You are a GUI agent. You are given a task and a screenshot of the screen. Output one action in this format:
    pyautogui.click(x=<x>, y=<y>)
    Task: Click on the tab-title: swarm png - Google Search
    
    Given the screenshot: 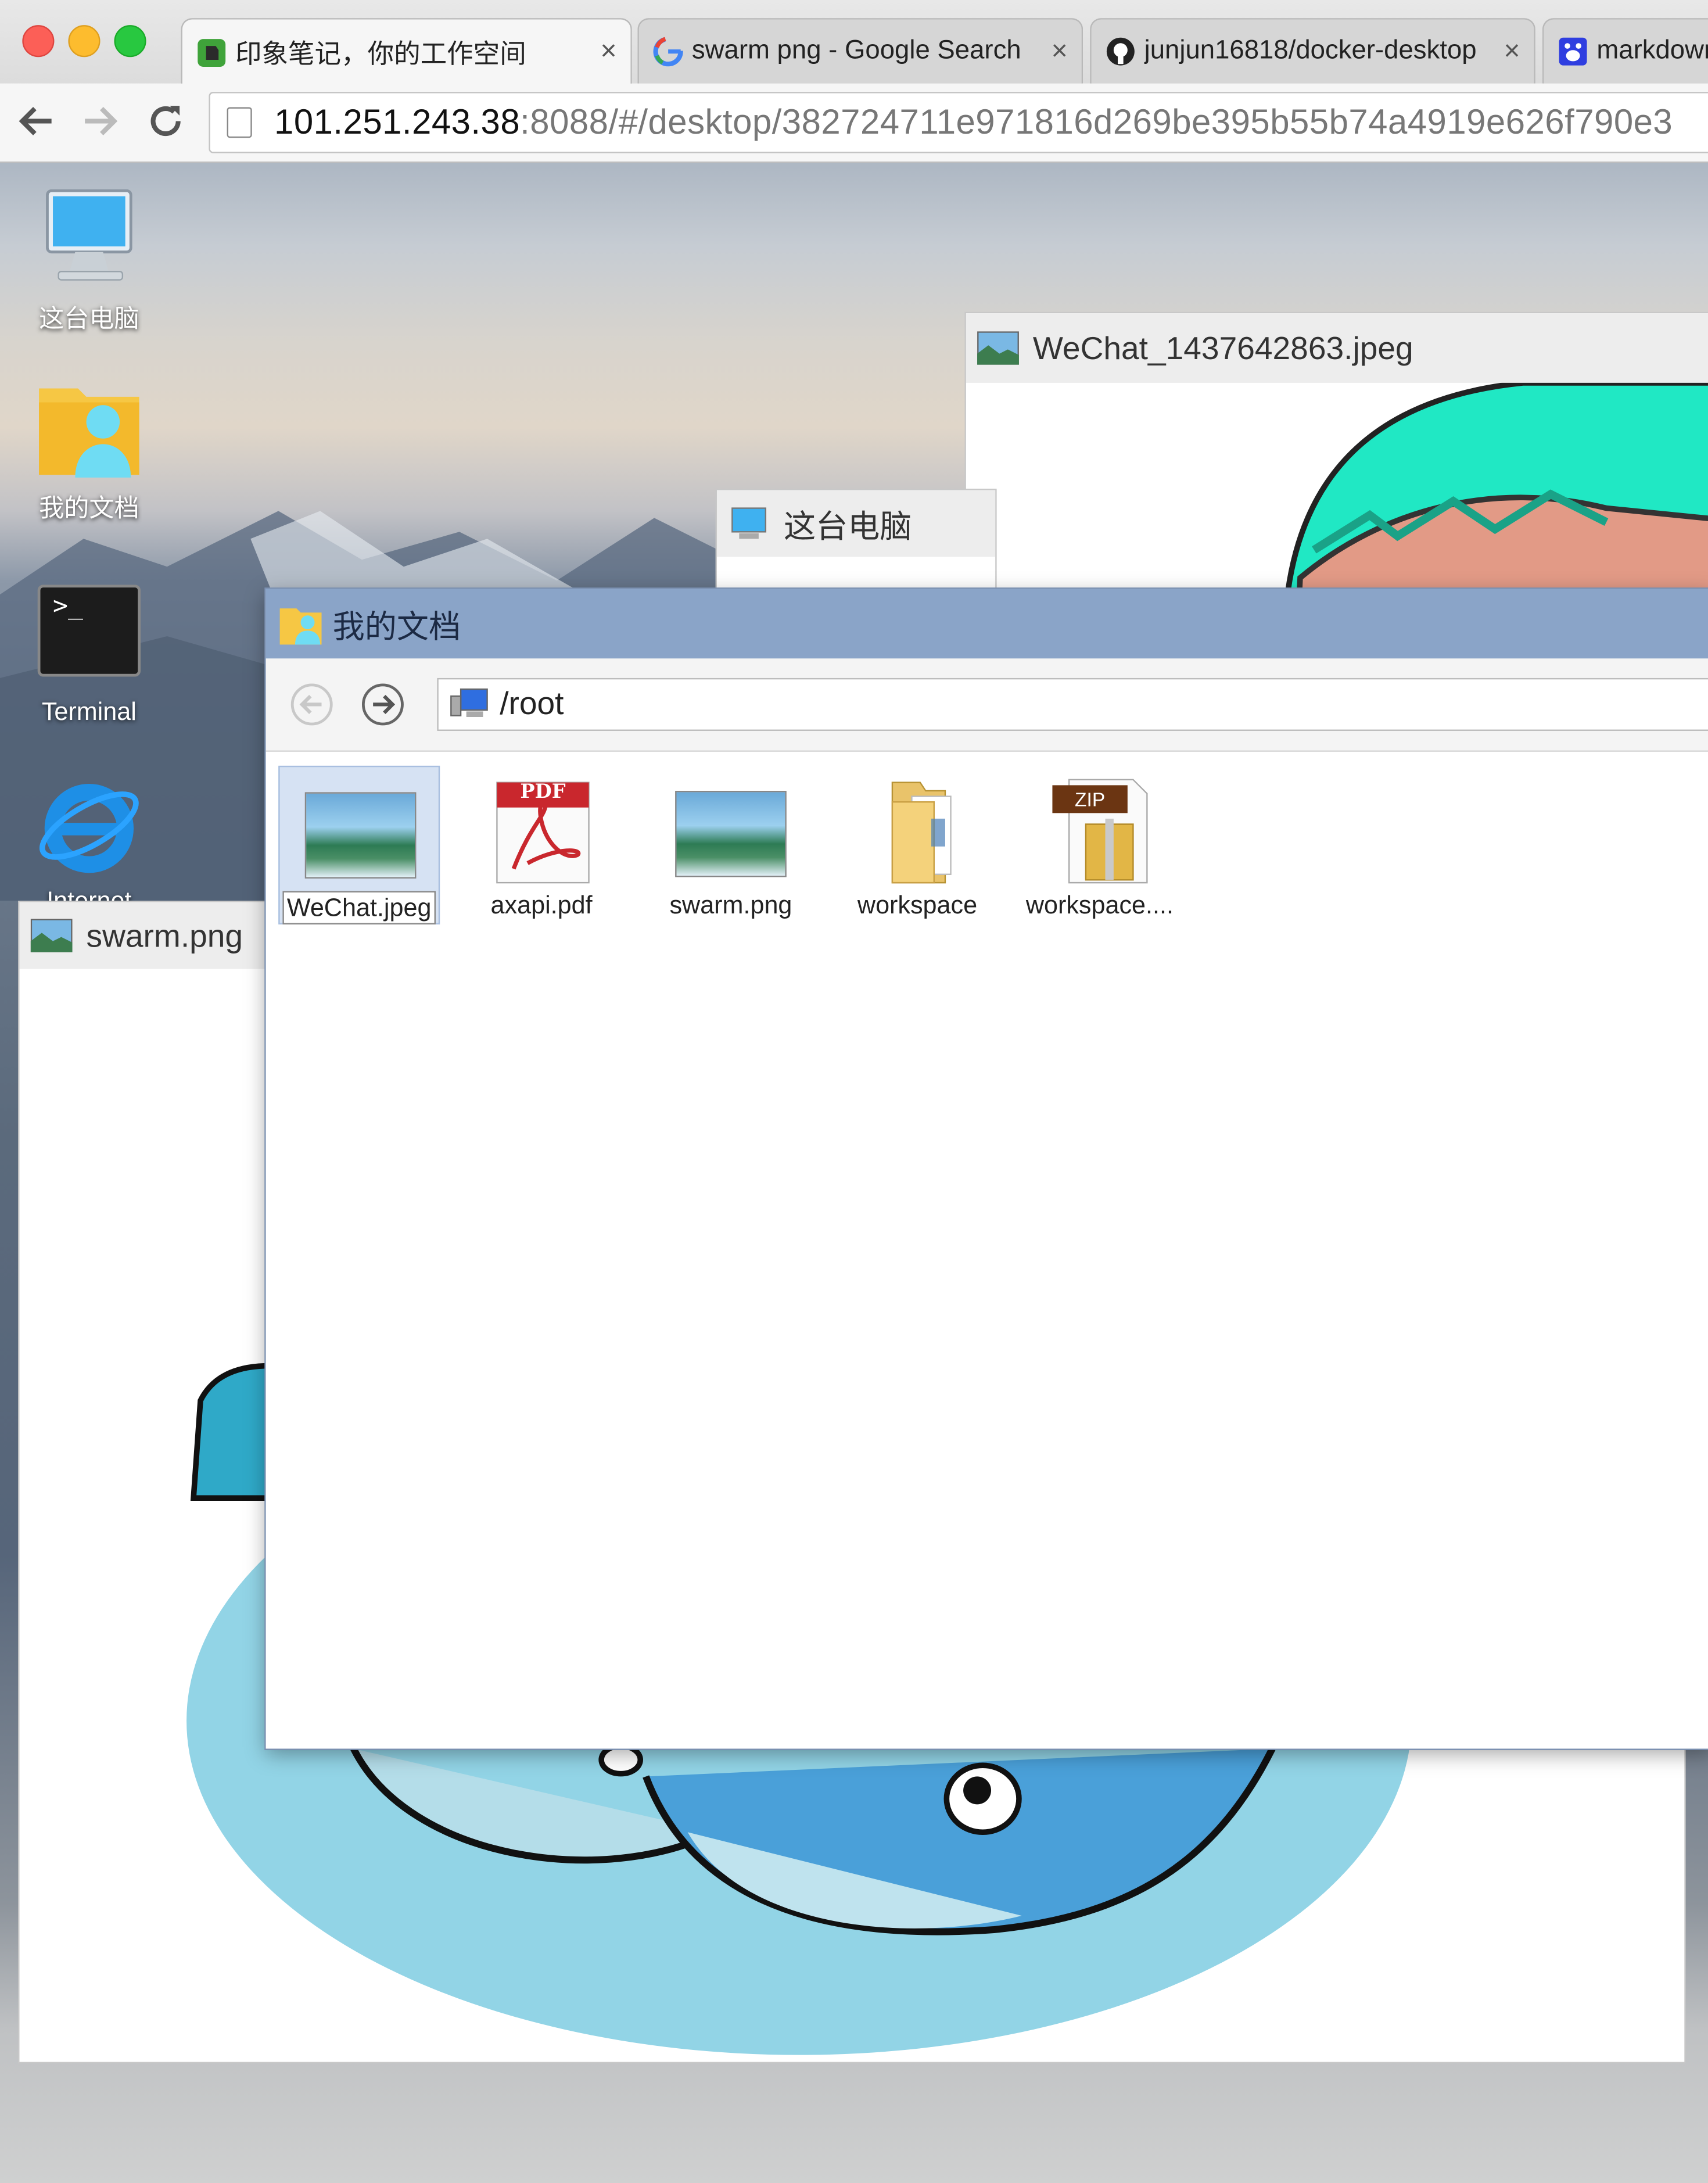 What is the action you would take?
    pyautogui.click(x=856, y=51)
    